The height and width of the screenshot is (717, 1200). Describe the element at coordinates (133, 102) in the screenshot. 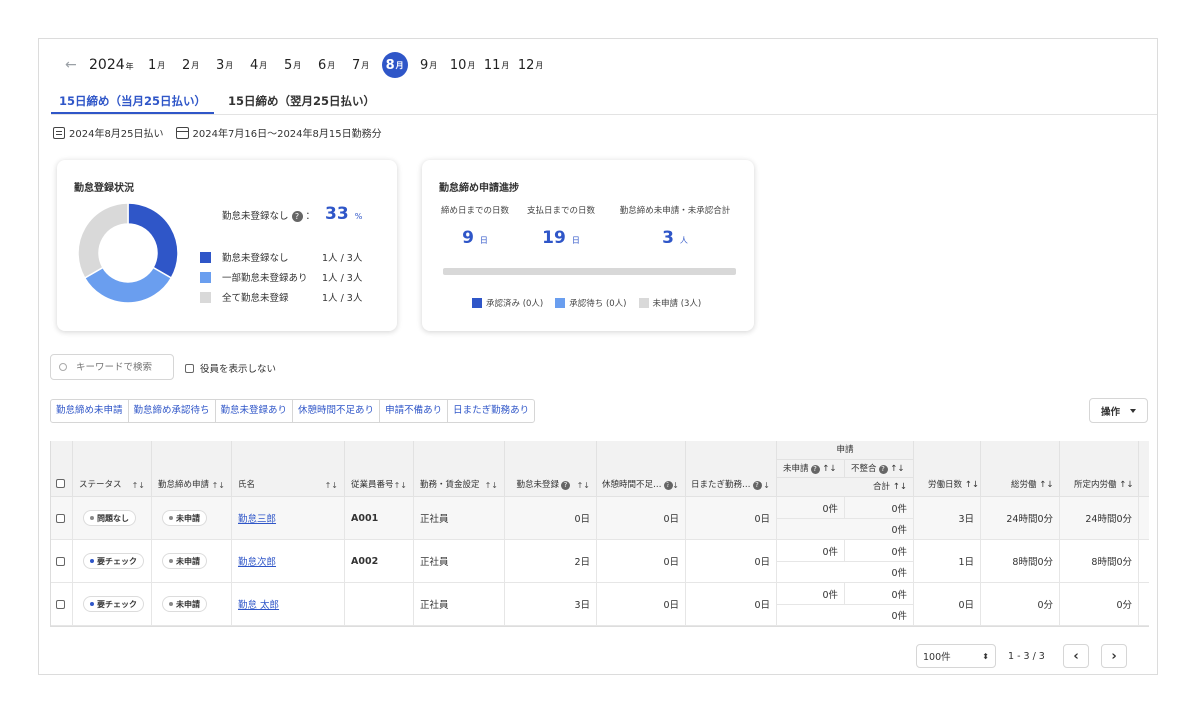

I see `tab-current-month: 15日締め（当月25日払い）` at that location.